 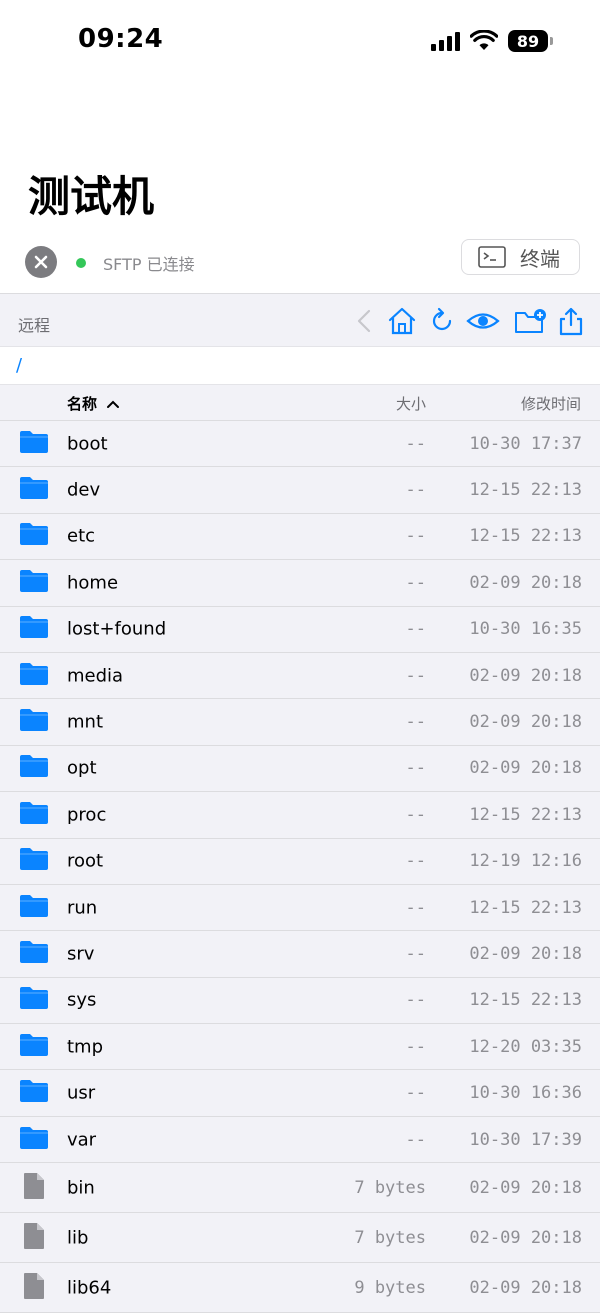 What do you see at coordinates (300, 722) in the screenshot?
I see `folder-row: mnt -- 02-09 20:18` at bounding box center [300, 722].